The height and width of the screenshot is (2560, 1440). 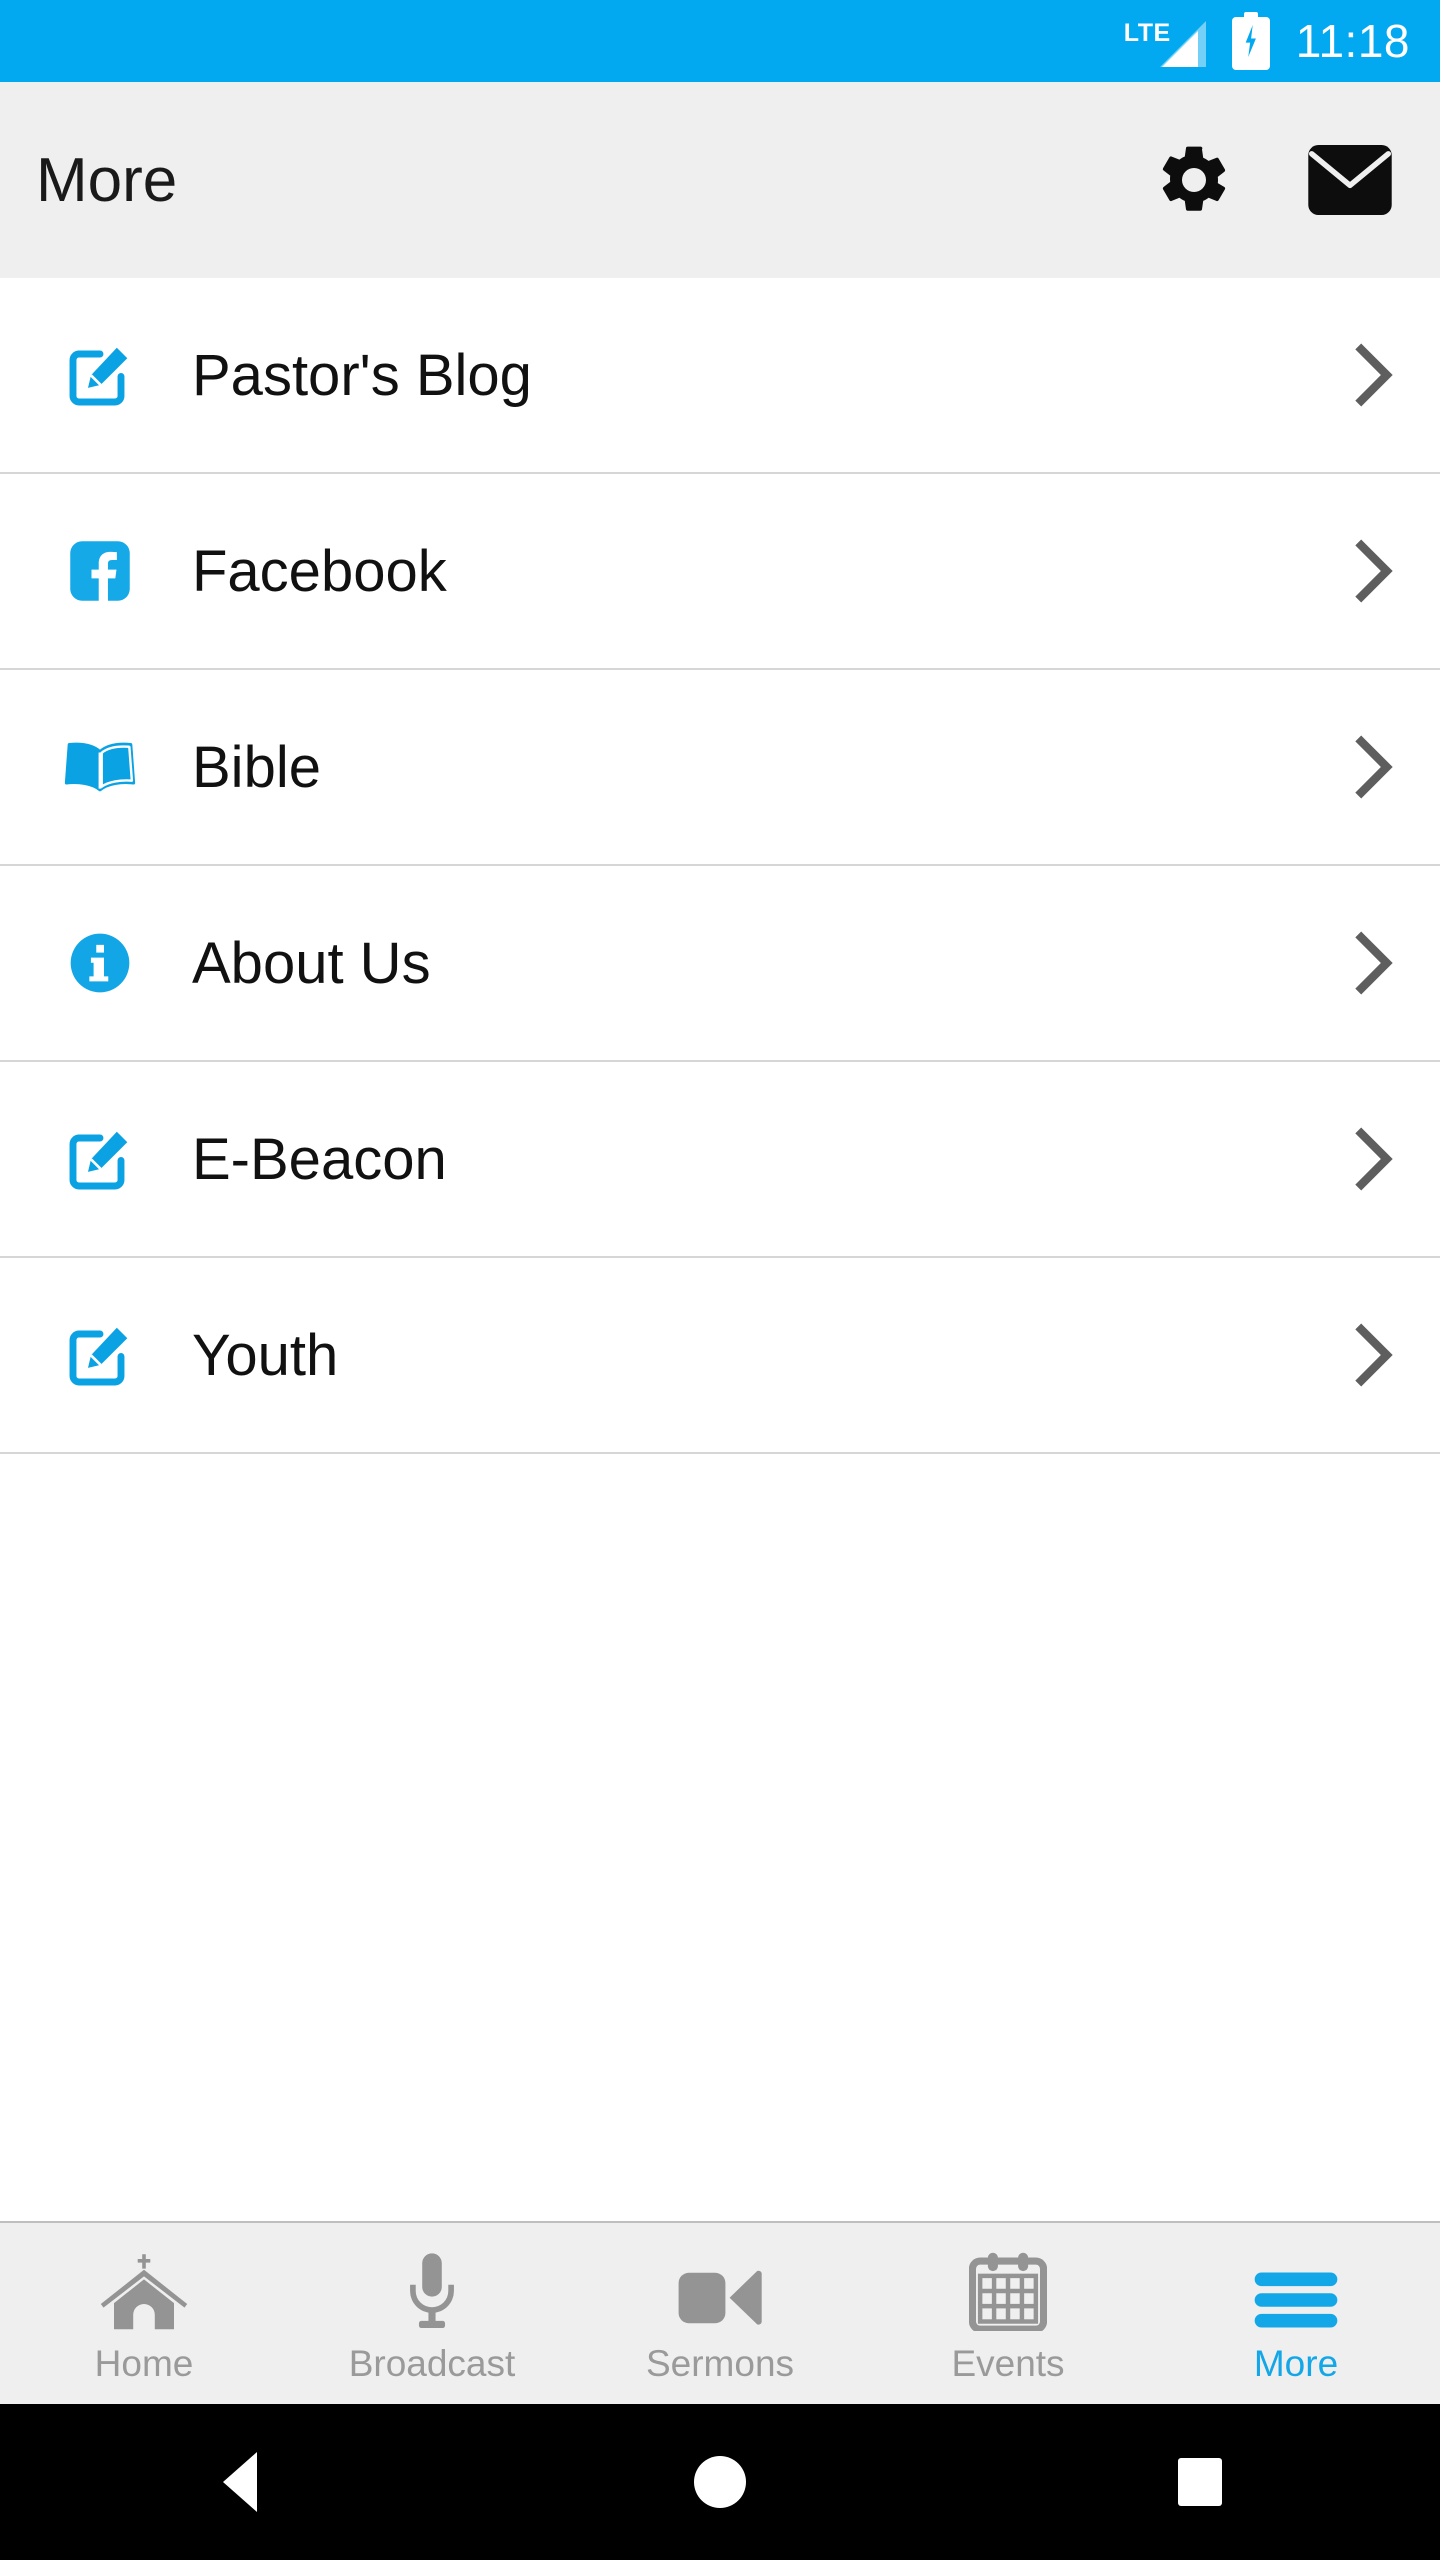 I want to click on tab-label: Broadcast, so click(x=432, y=2363).